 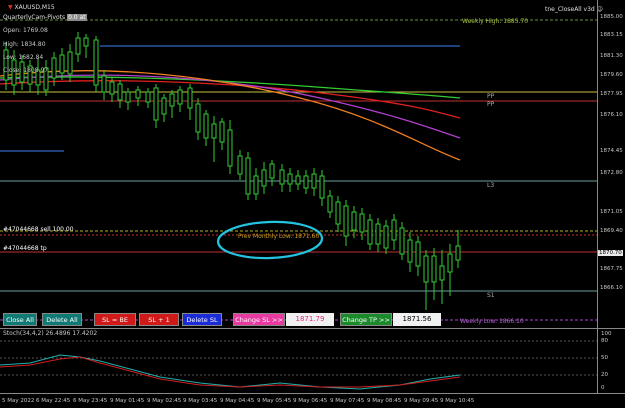 What do you see at coordinates (310, 319) in the screenshot?
I see `sl-value-field: 1871.79` at bounding box center [310, 319].